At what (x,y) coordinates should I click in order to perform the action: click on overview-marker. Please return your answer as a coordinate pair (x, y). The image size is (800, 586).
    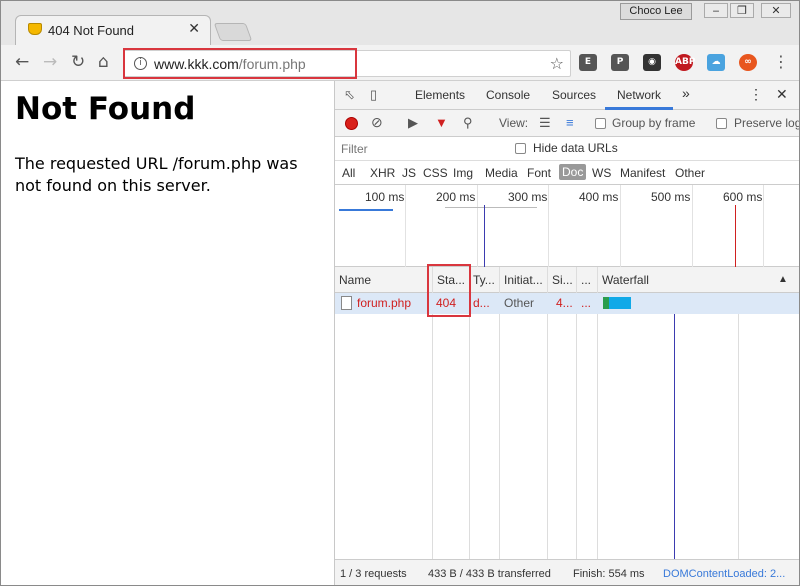
    Looking at the image, I should click on (491, 207).